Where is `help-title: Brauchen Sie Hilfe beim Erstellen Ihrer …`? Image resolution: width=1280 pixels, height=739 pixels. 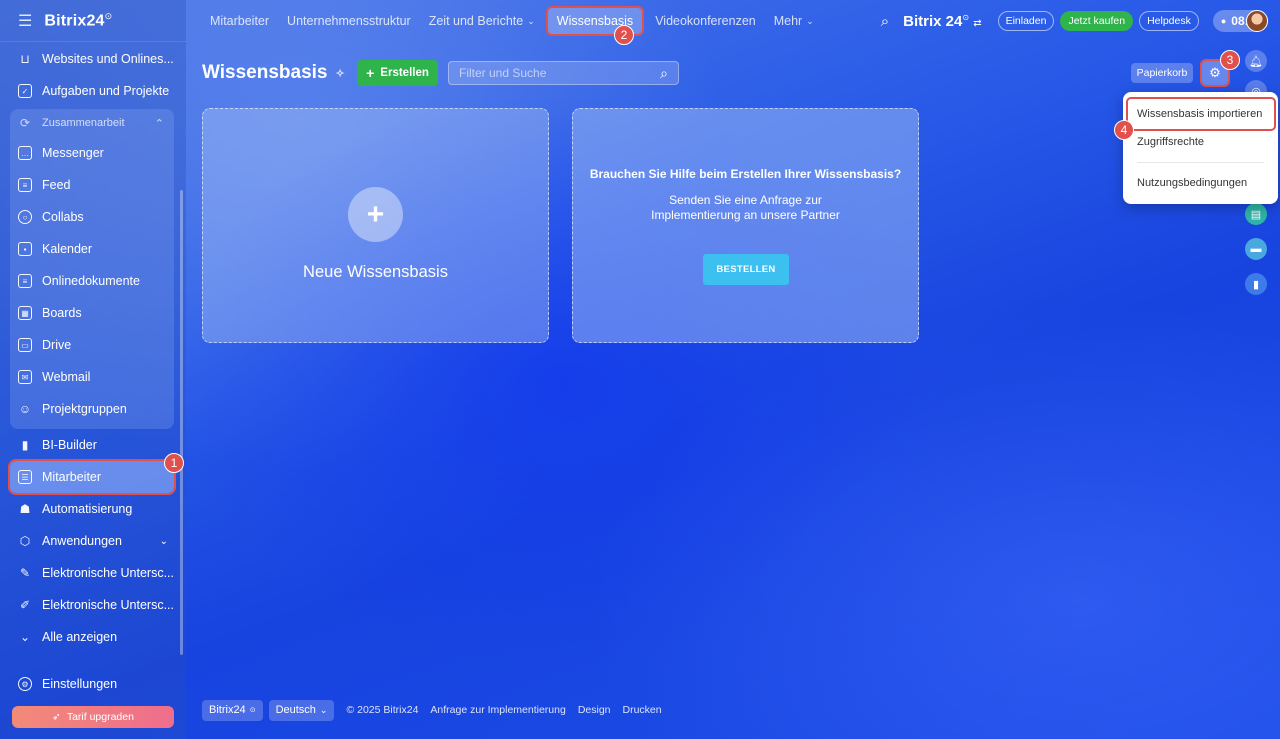 help-title: Brauchen Sie Hilfe beim Erstellen Ihrer … is located at coordinates (745, 174).